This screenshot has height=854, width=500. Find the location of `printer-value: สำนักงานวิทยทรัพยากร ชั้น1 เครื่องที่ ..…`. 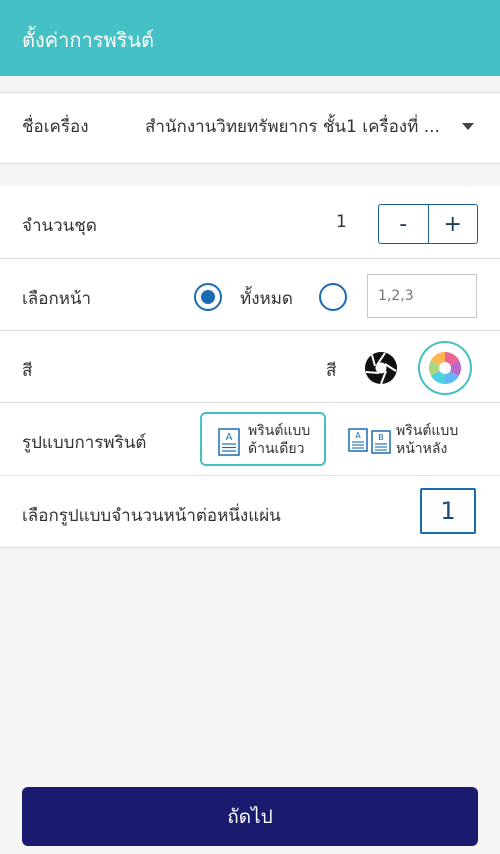

printer-value: สำนักงานวิทยทรัพยากร ชั้น1 เครื่องที่ ..… is located at coordinates (300, 126).